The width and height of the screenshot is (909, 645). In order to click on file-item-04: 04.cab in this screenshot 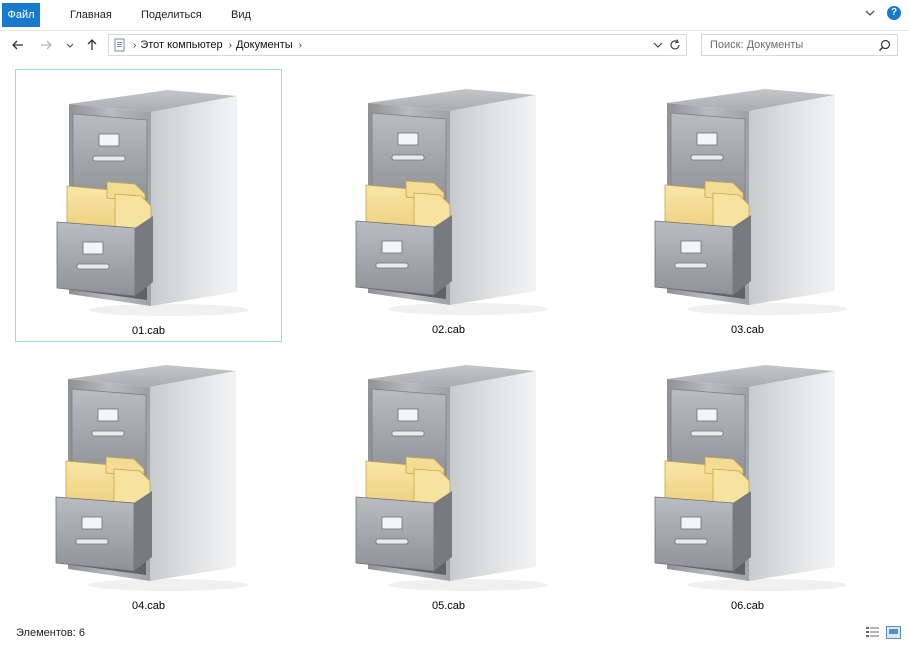, I will do `click(148, 481)`.